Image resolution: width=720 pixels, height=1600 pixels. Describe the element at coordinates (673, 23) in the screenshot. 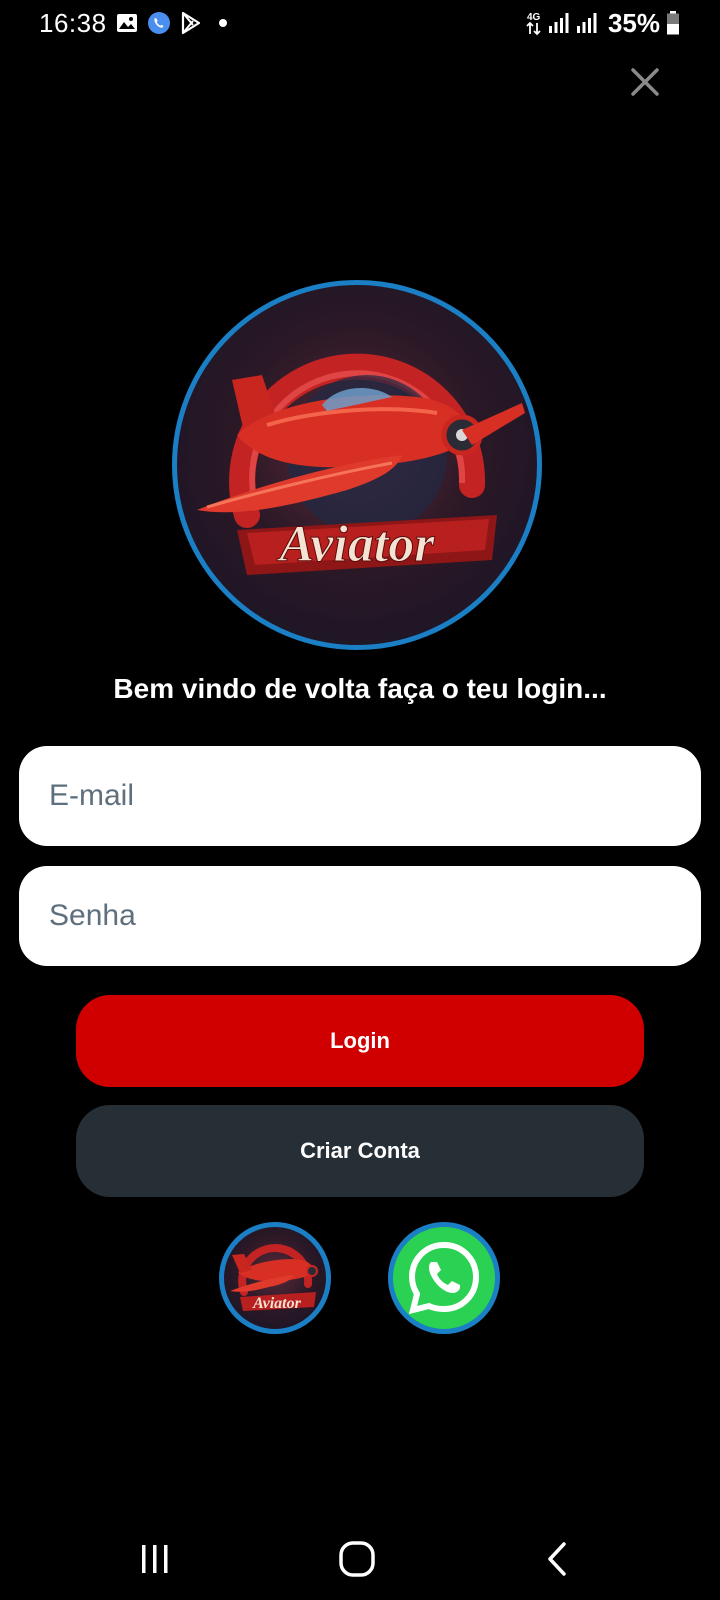

I see `battery-icon` at that location.